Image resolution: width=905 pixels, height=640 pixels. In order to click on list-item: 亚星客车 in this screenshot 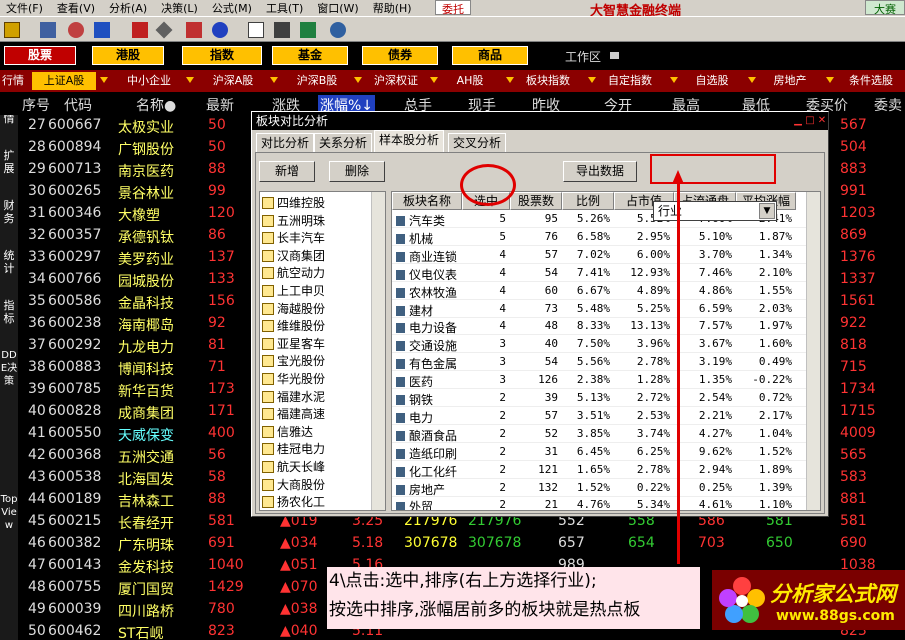, I will do `click(293, 343)`.